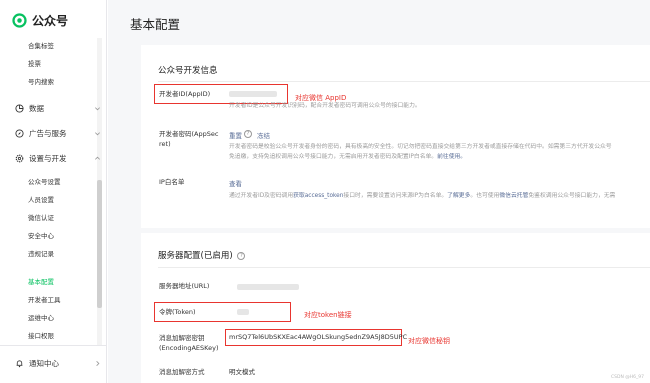 This screenshot has height=383, width=650. Describe the element at coordinates (333, 157) in the screenshot. I see `appsecret-description-text: 免追缴，支持免追权调用公众号接口能力，无需启用开发者密码及配置IP白名单。` at that location.